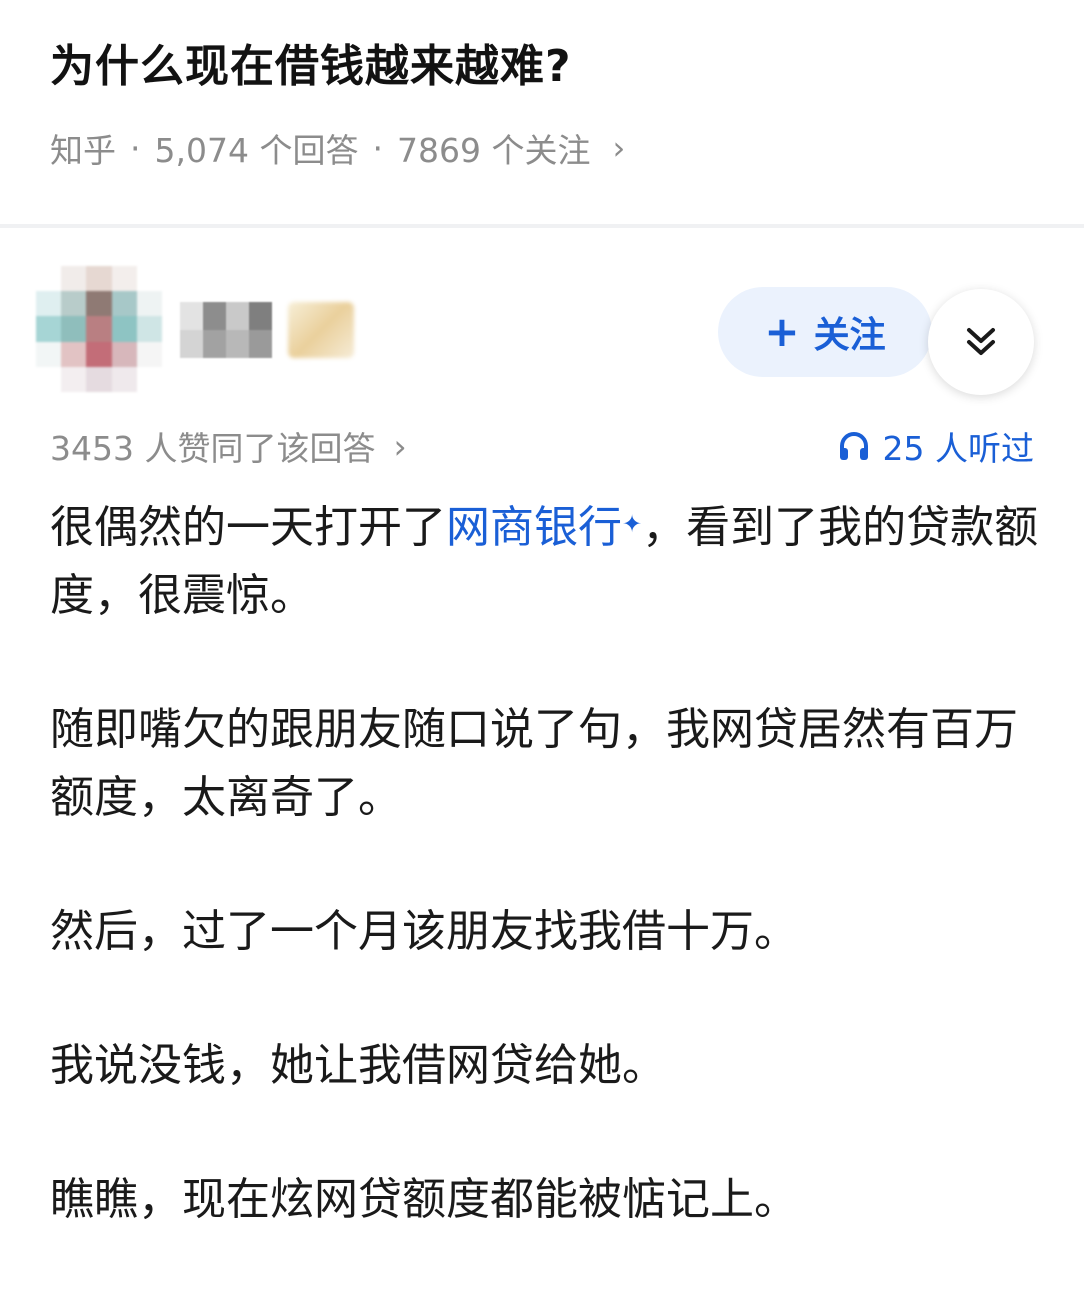 The image size is (1084, 1300). I want to click on keyword-link: 网商银行✦, so click(544, 527).